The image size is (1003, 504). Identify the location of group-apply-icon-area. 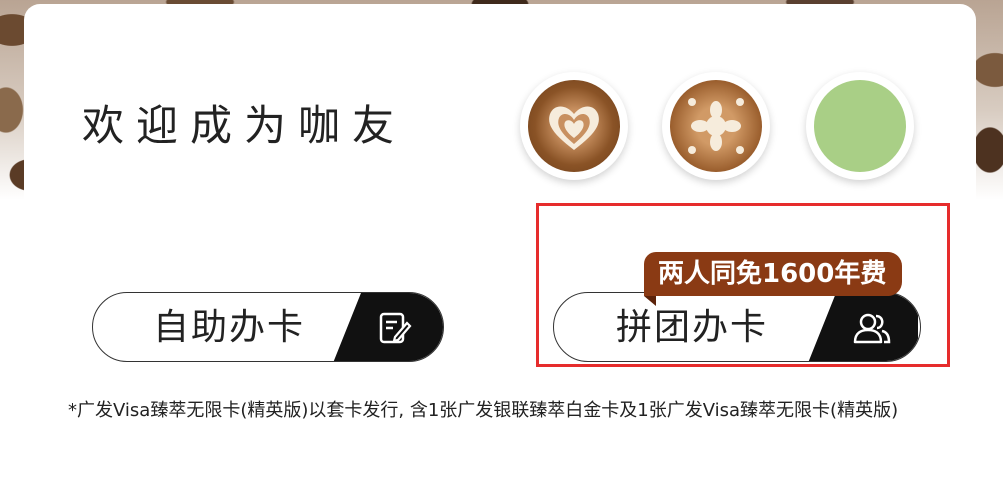
(863, 327).